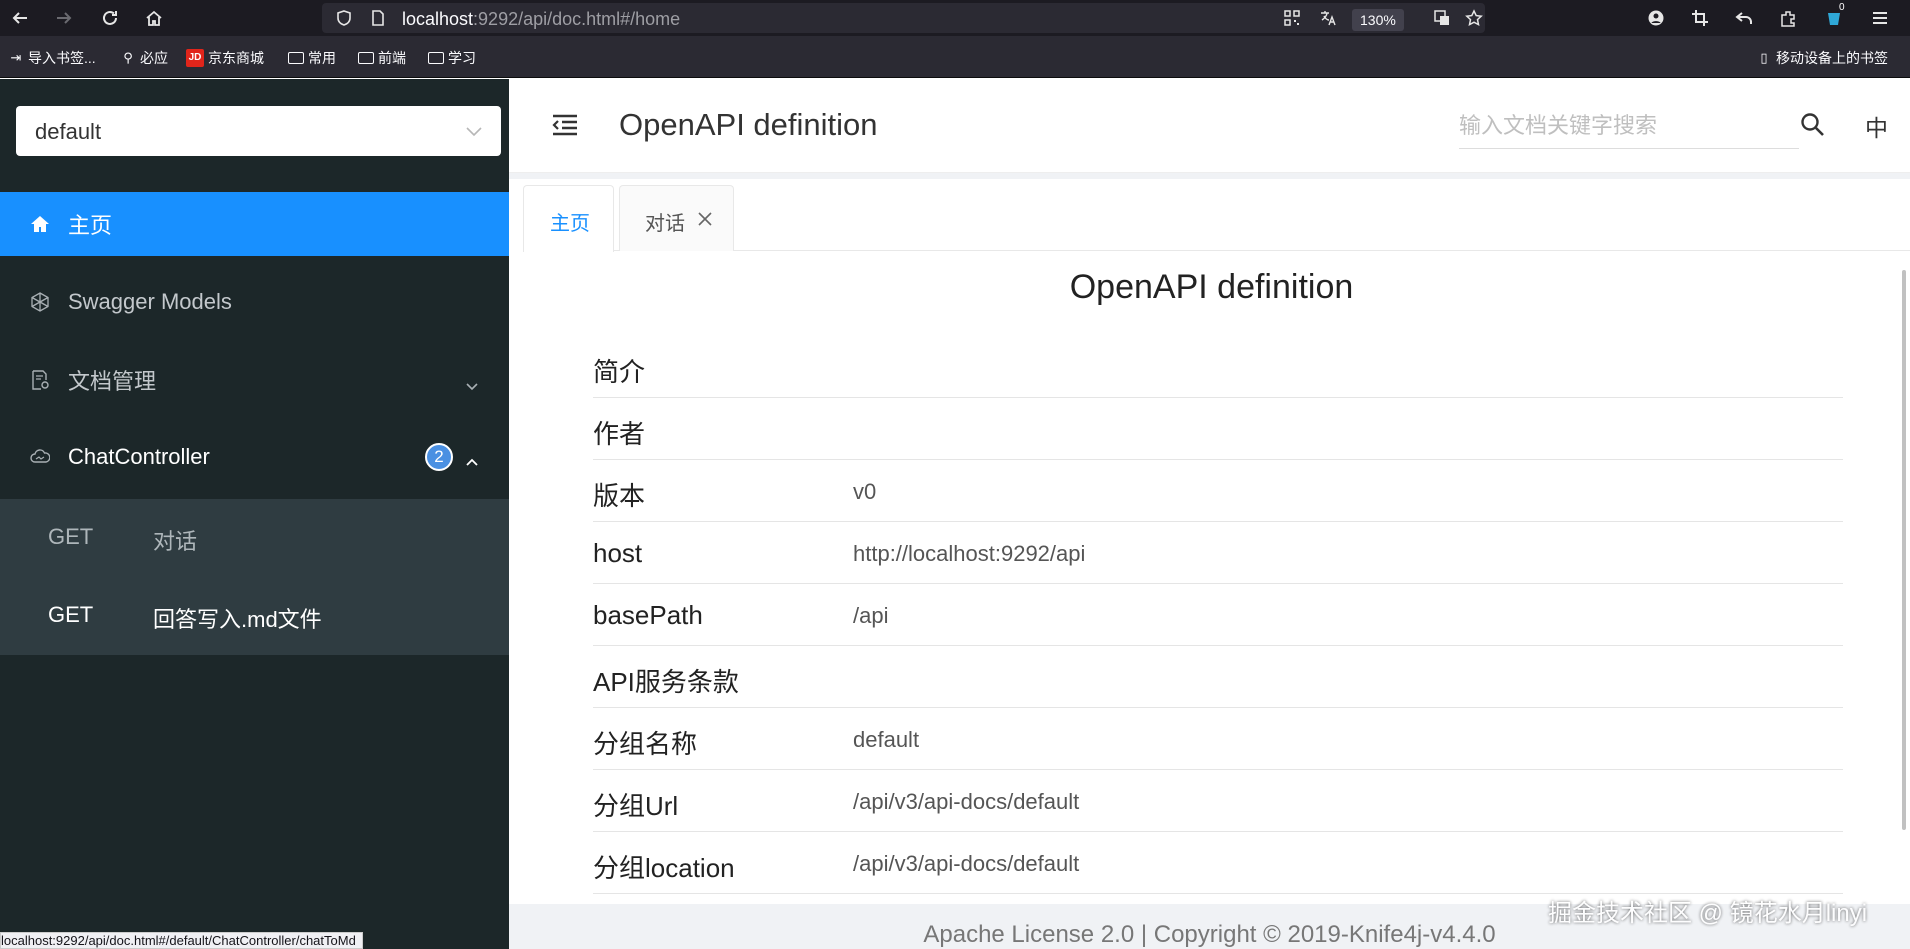 The height and width of the screenshot is (949, 1910). Describe the element at coordinates (618, 553) in the screenshot. I see `info-key: host` at that location.